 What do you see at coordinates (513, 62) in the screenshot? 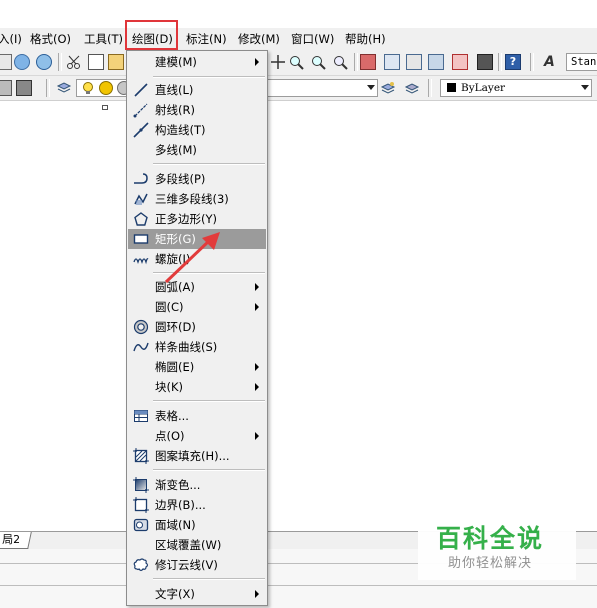
I see `help-icon: ?` at bounding box center [513, 62].